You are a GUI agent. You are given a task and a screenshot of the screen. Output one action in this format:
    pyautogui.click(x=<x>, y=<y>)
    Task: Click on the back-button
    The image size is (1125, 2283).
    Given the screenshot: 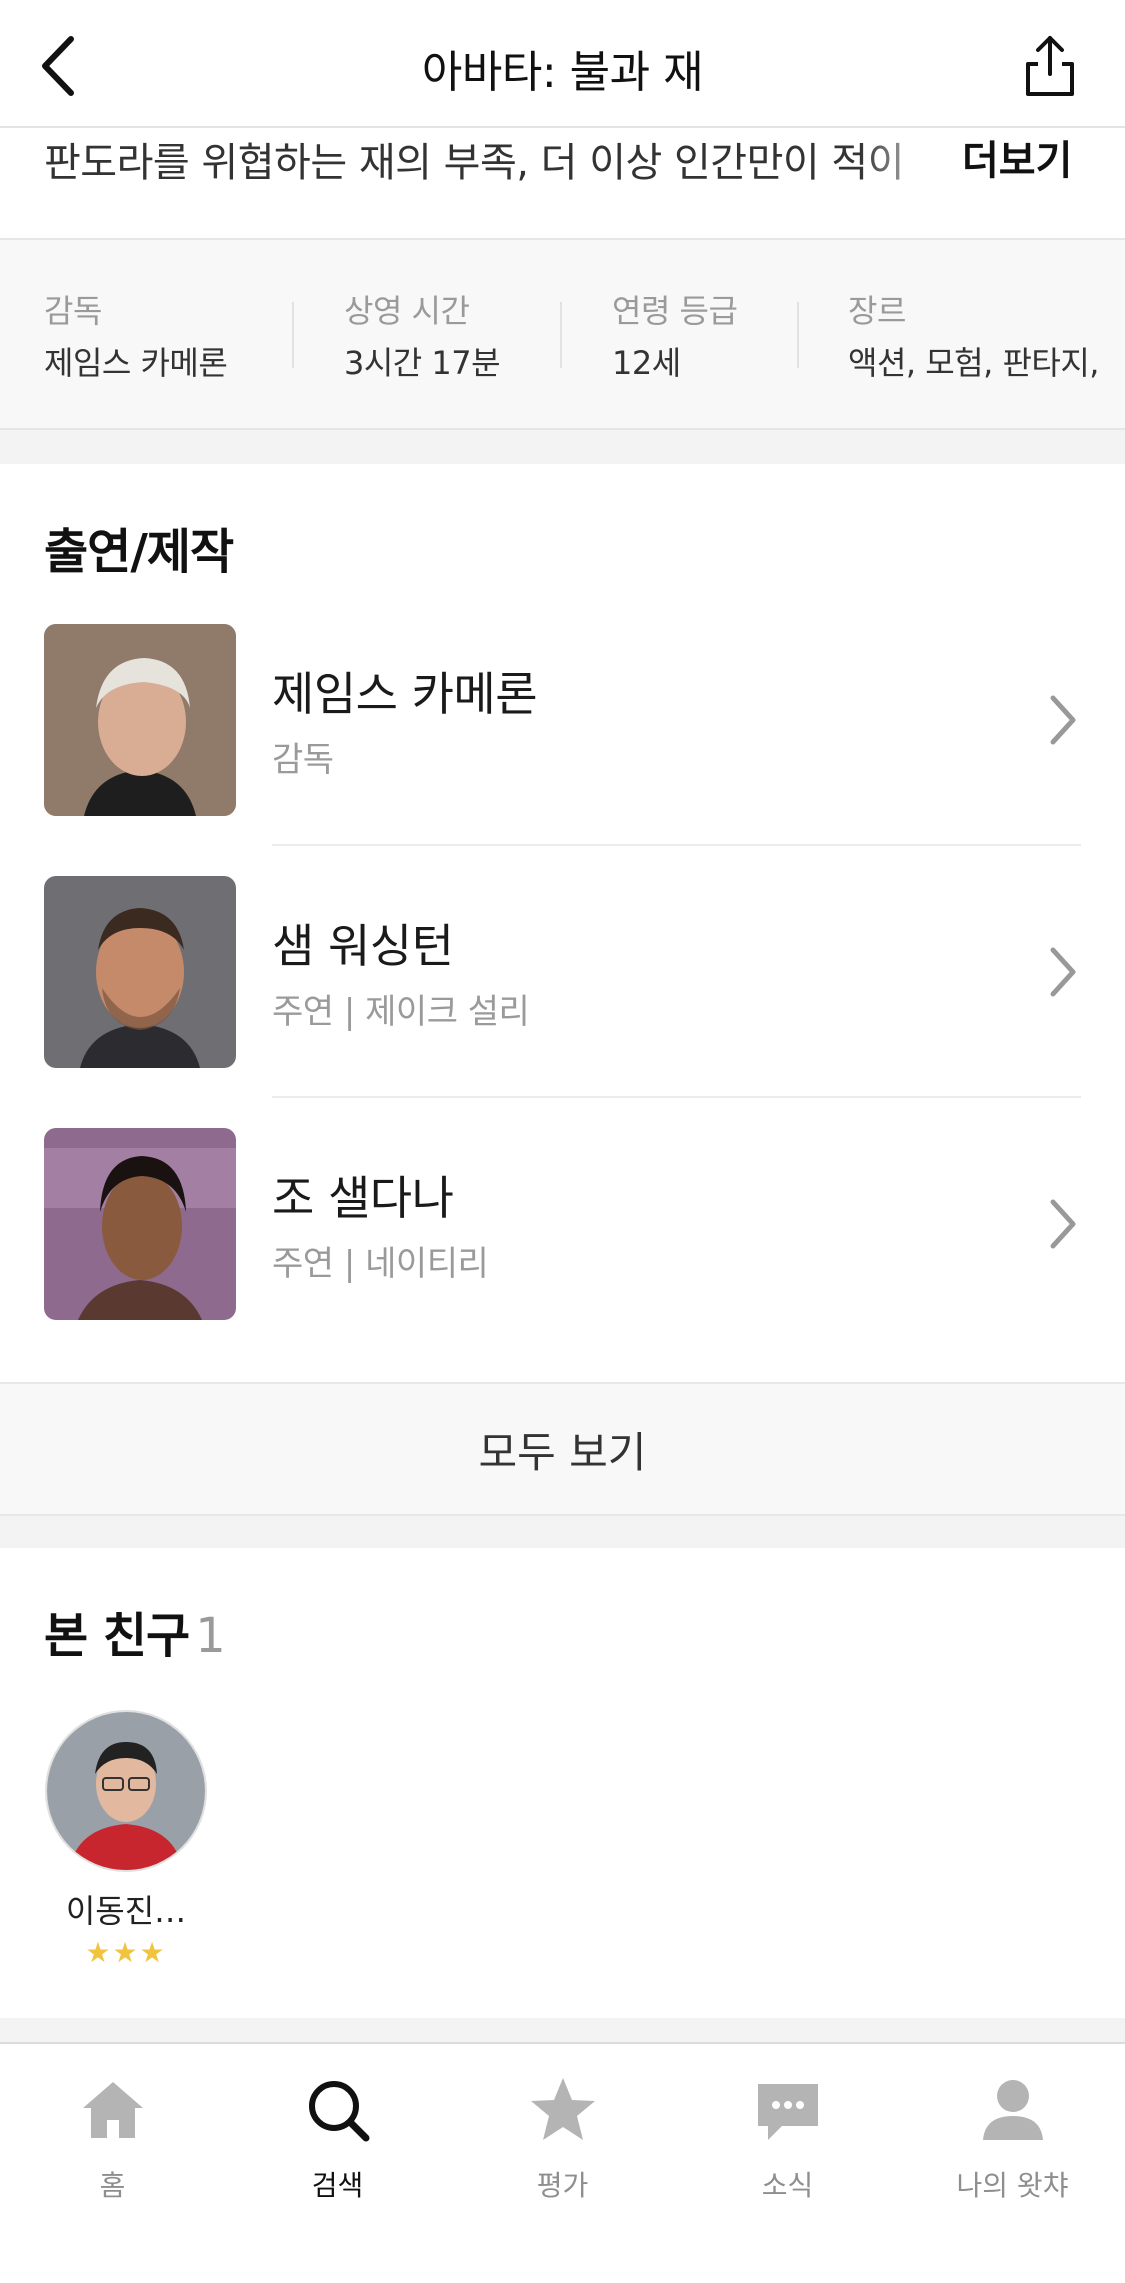 What is the action you would take?
    pyautogui.click(x=57, y=66)
    